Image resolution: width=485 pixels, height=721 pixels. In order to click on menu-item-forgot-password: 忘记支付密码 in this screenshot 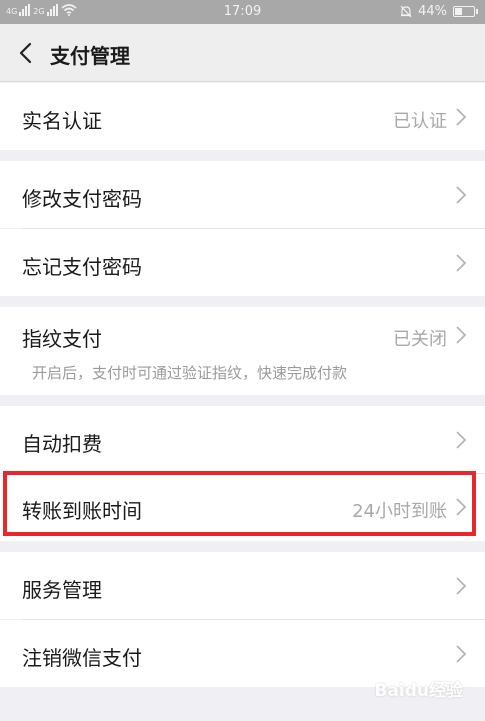, I will do `click(242, 262)`.